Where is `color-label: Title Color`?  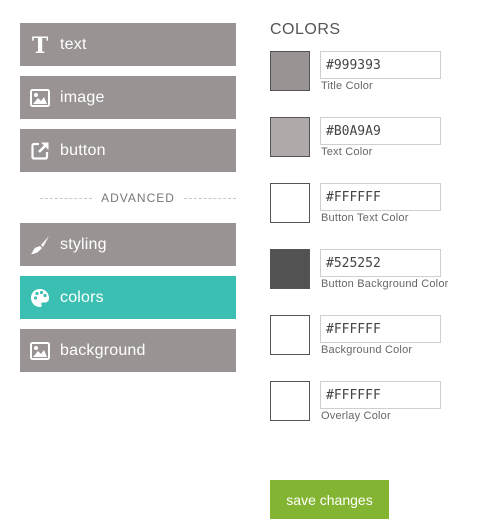
color-label: Title Color is located at coordinates (347, 86).